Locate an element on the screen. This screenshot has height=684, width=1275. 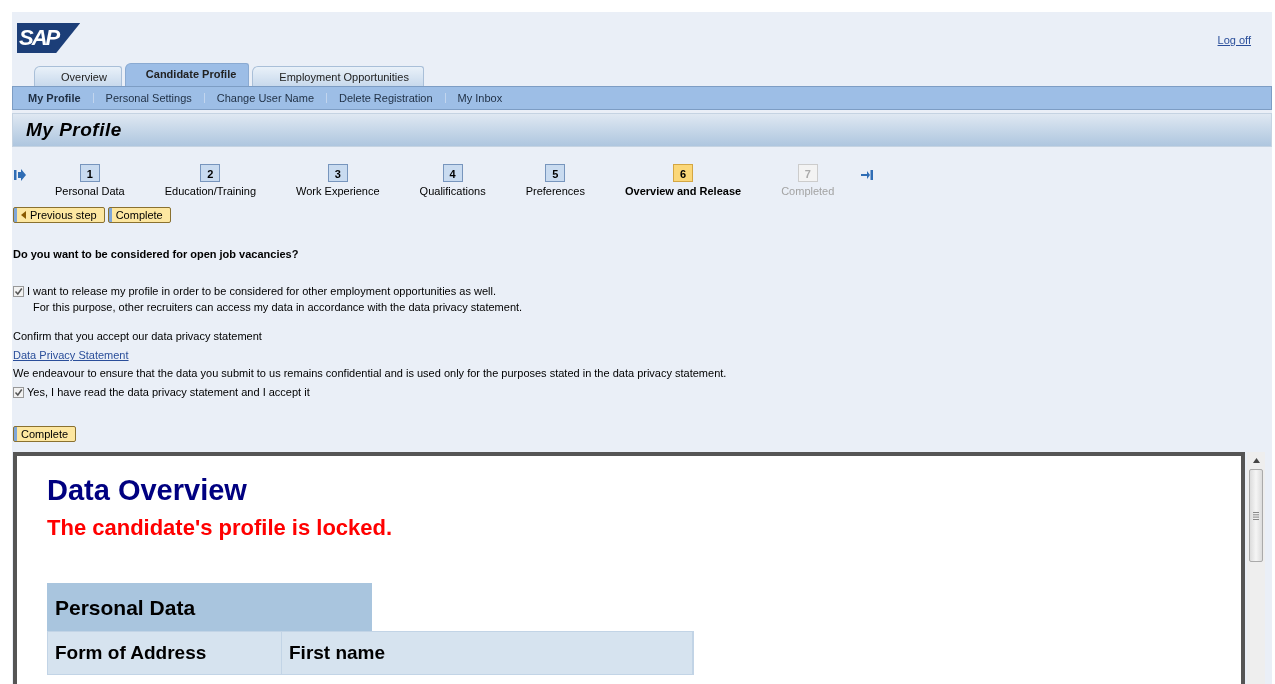
step-number: 3 is located at coordinates (337, 173).